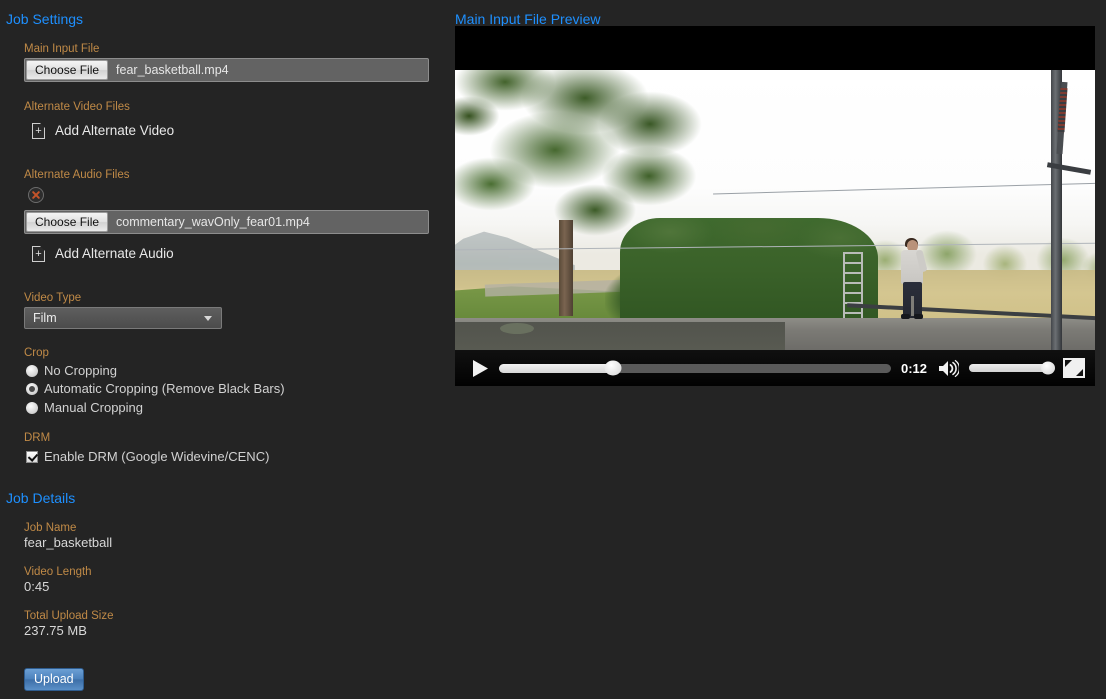 Image resolution: width=1106 pixels, height=699 pixels. Describe the element at coordinates (115, 130) in the screenshot. I see `add-alternate-video-label: Add Alternate Video` at that location.